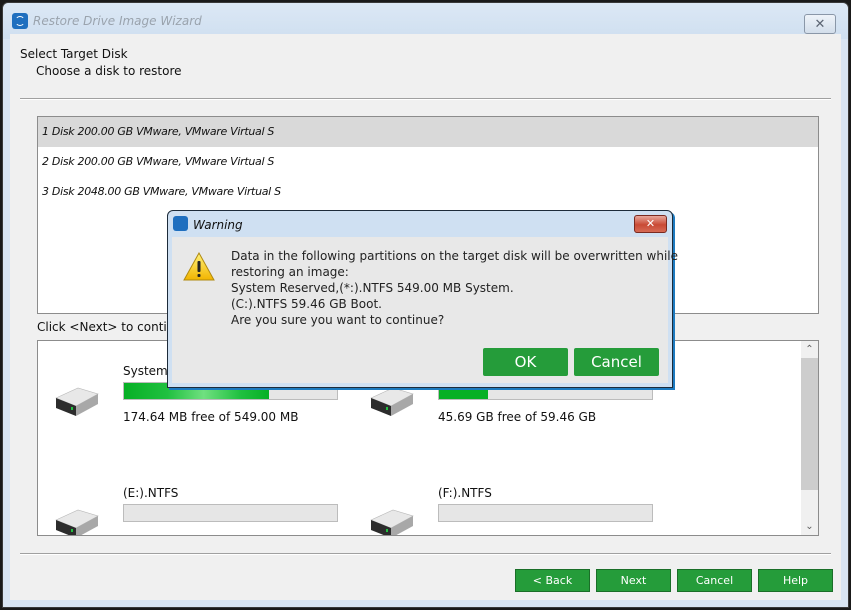  Describe the element at coordinates (211, 417) in the screenshot. I see `usage-text: 174.64 MB free of 549.00 MB` at that location.